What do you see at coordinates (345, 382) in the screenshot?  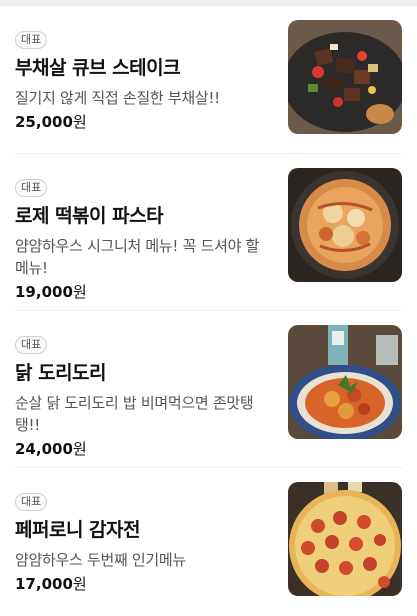 I see `chicken-stew-photo` at bounding box center [345, 382].